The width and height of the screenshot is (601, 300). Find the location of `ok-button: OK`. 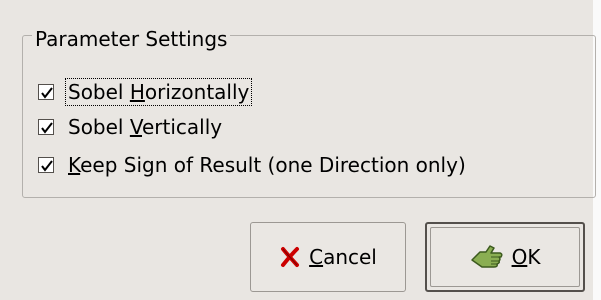

ok-button: OK is located at coordinates (505, 257).